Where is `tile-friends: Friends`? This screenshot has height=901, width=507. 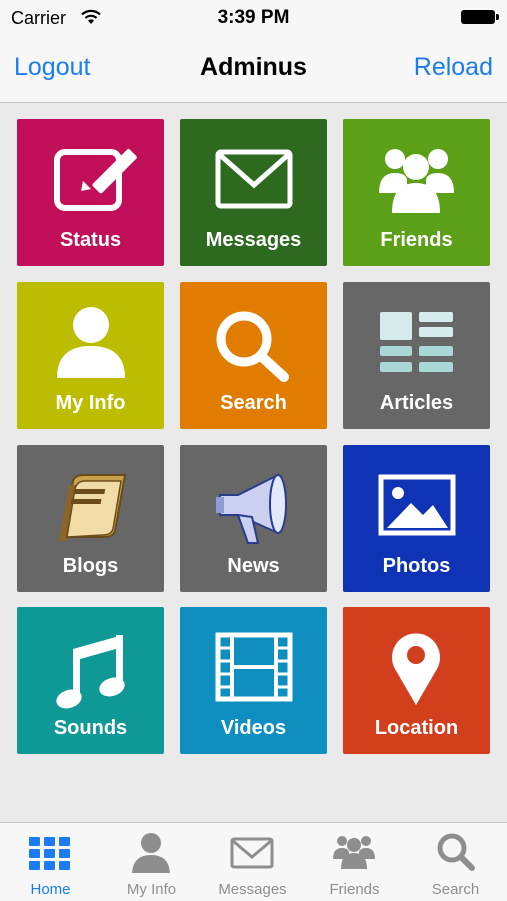
tile-friends: Friends is located at coordinates (416, 192).